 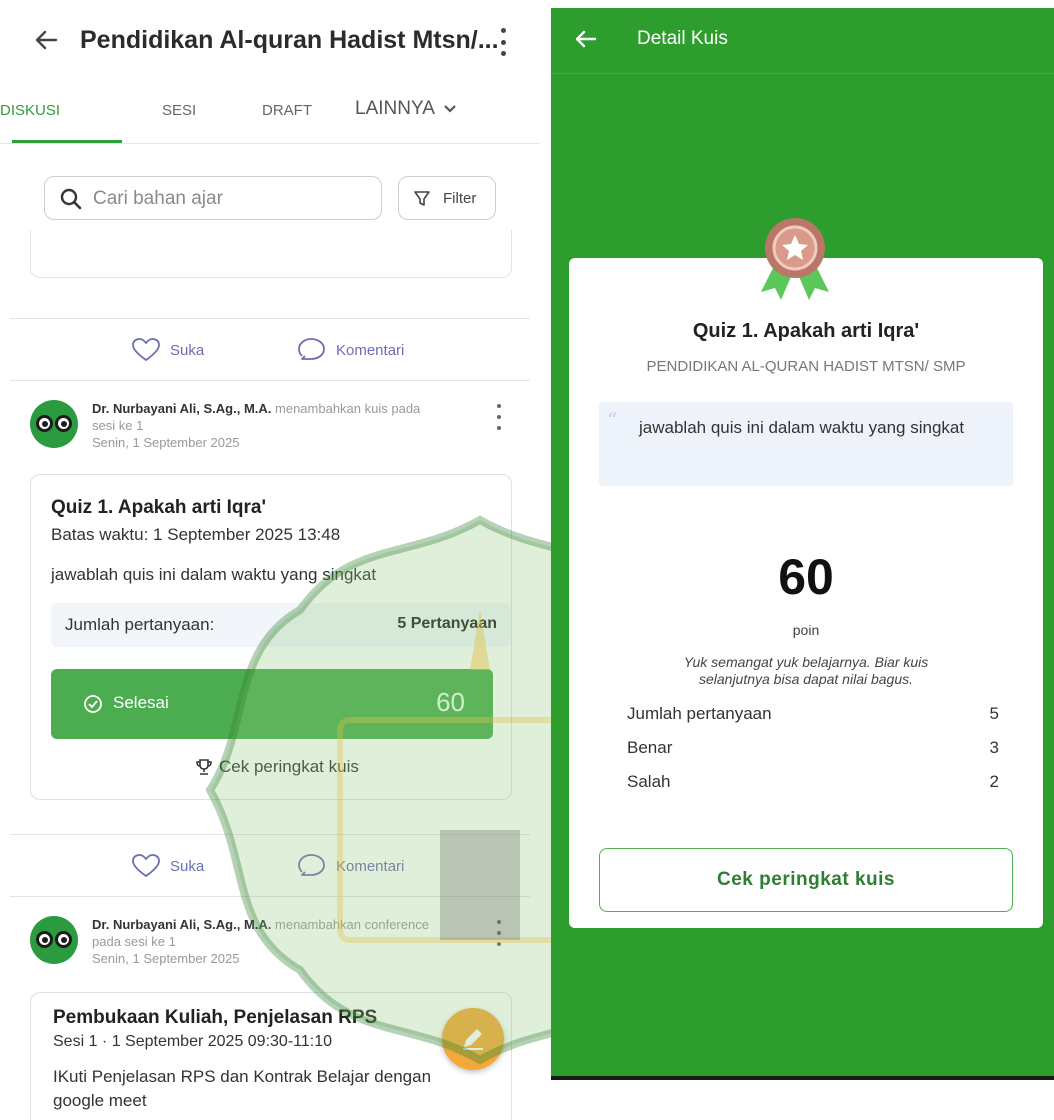 What do you see at coordinates (994, 747) in the screenshot?
I see `stat-value: 3` at bounding box center [994, 747].